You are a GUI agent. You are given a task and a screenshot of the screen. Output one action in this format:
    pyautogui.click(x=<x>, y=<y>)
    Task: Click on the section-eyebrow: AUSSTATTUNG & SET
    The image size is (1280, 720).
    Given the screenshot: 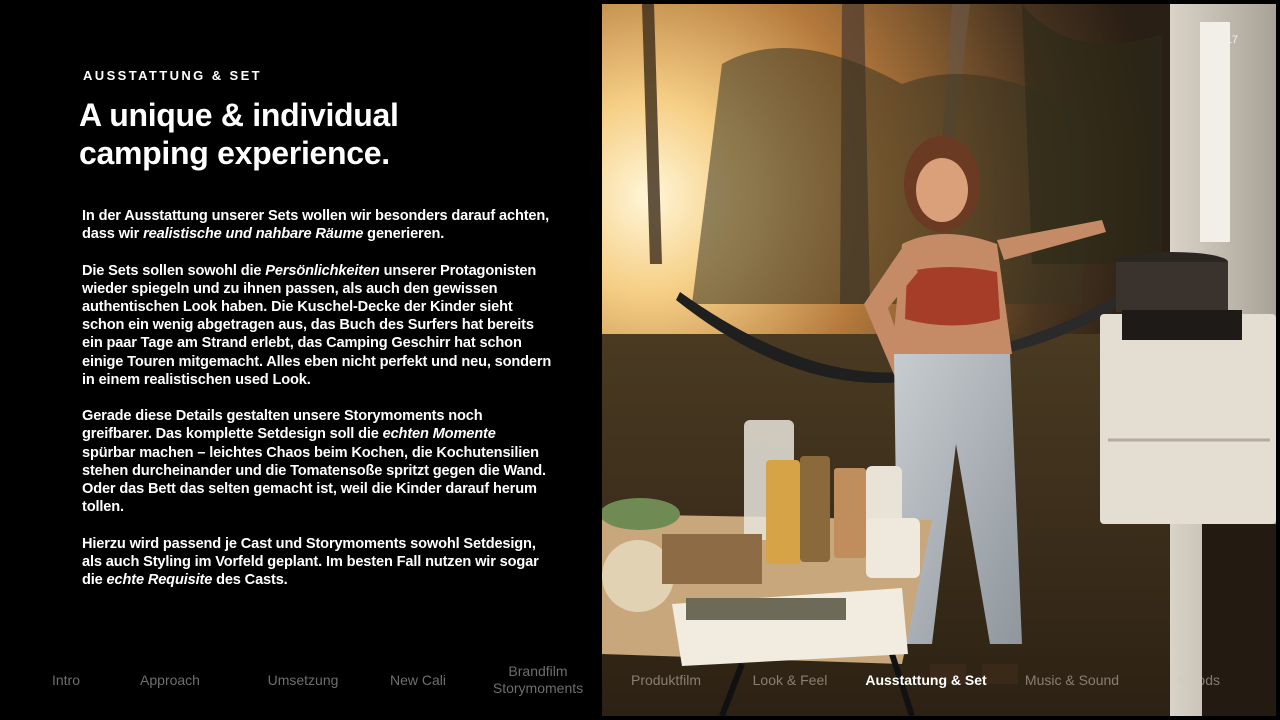 What is the action you would take?
    pyautogui.click(x=172, y=75)
    